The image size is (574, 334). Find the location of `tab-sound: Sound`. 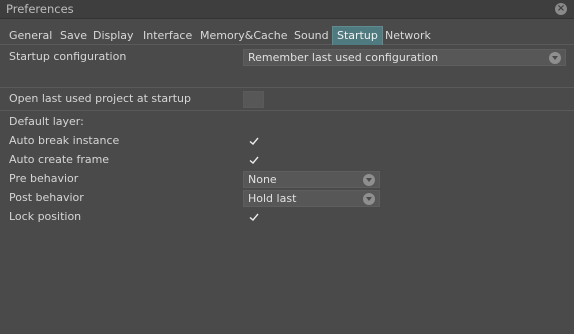

tab-sound: Sound is located at coordinates (311, 36).